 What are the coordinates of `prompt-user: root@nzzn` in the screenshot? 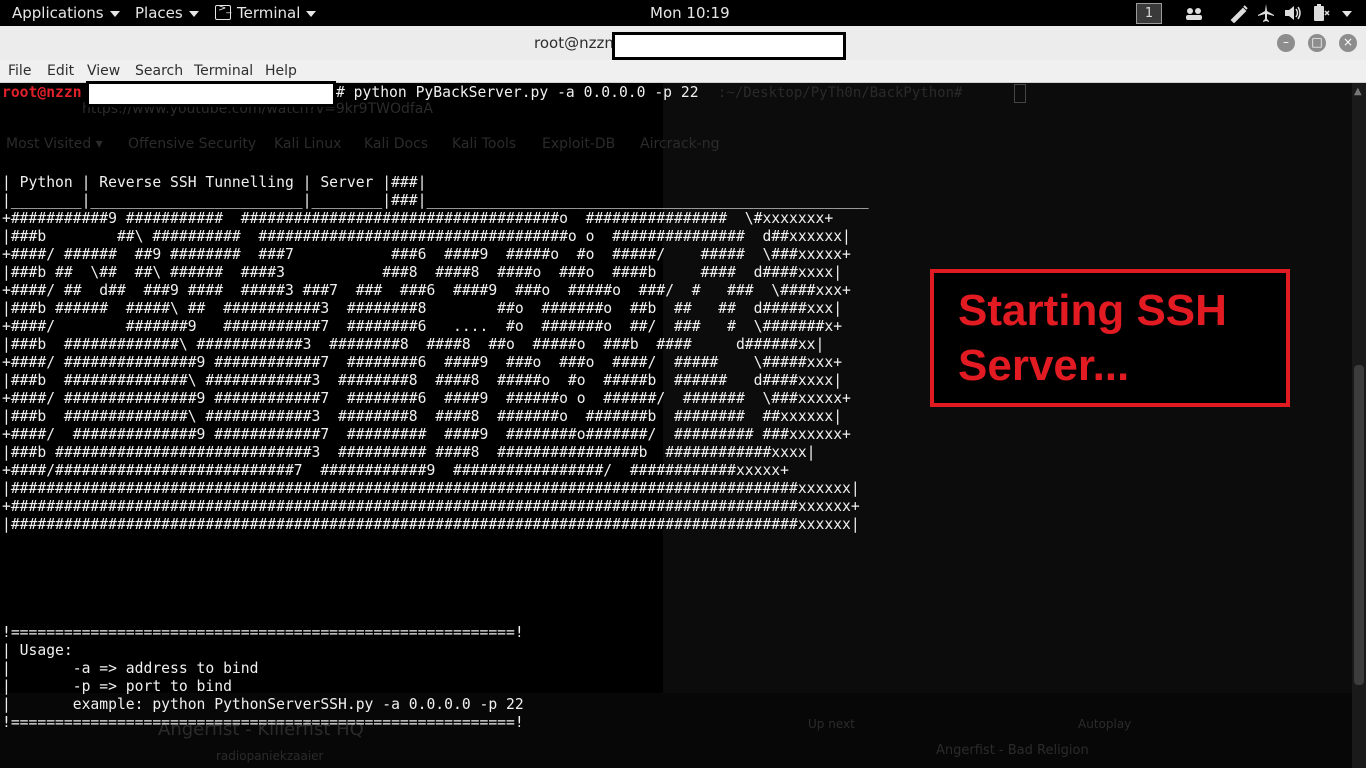 It's located at (42, 92).